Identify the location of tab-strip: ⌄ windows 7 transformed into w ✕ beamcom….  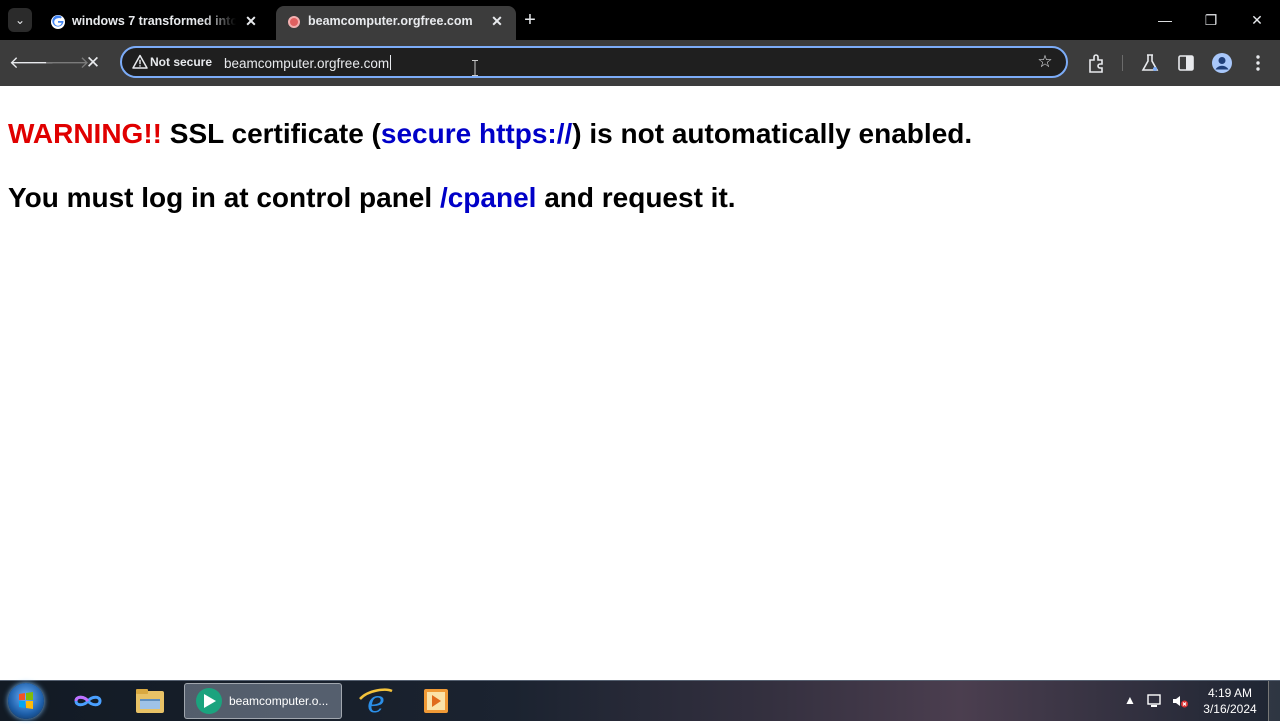
(640, 20).